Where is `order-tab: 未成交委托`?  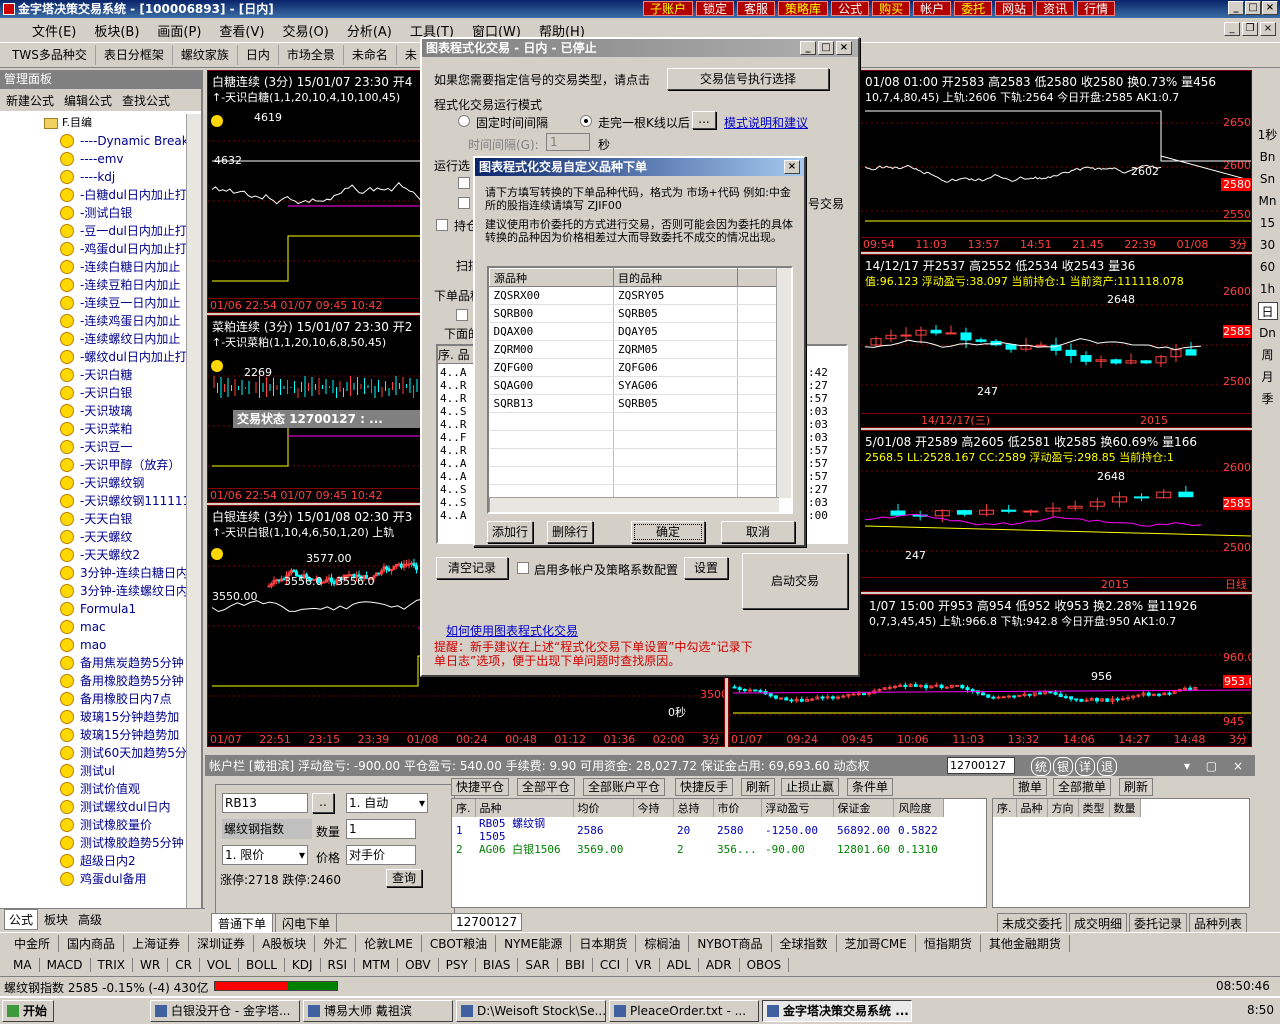 order-tab: 未成交委托 is located at coordinates (1032, 923).